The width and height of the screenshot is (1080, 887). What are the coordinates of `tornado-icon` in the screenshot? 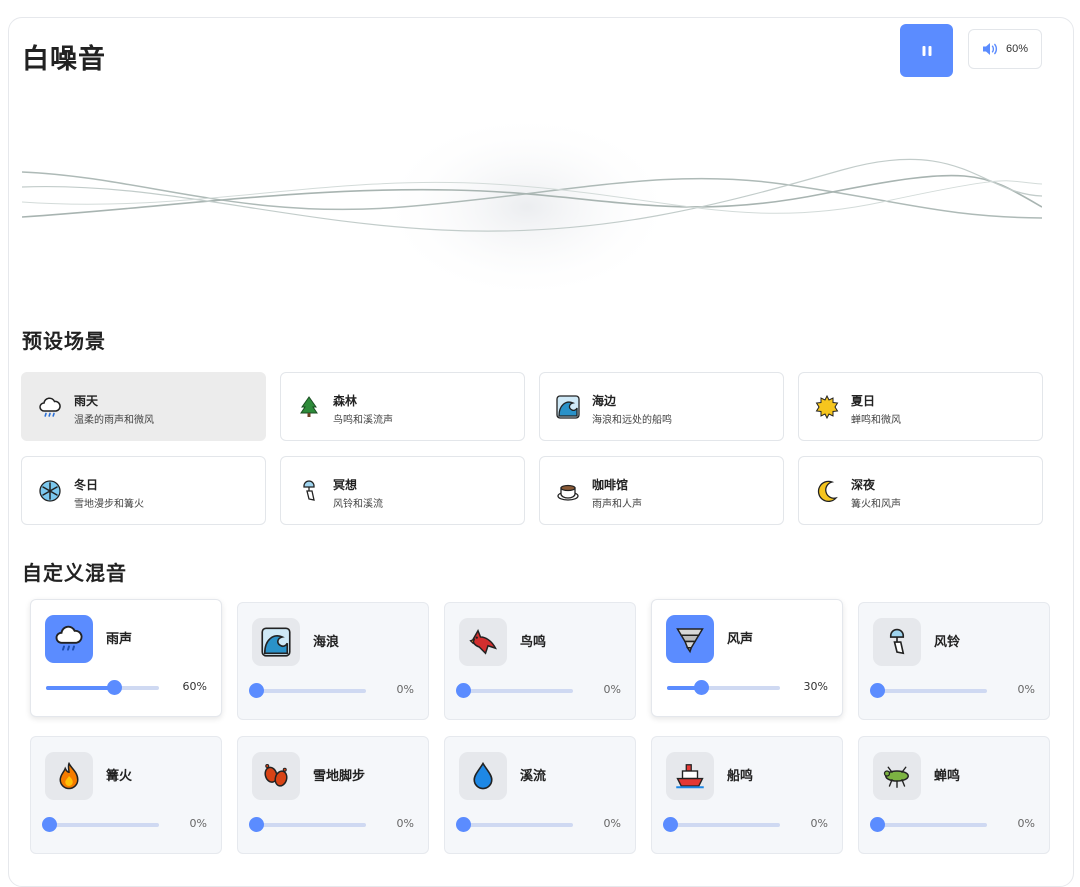 It's located at (690, 641).